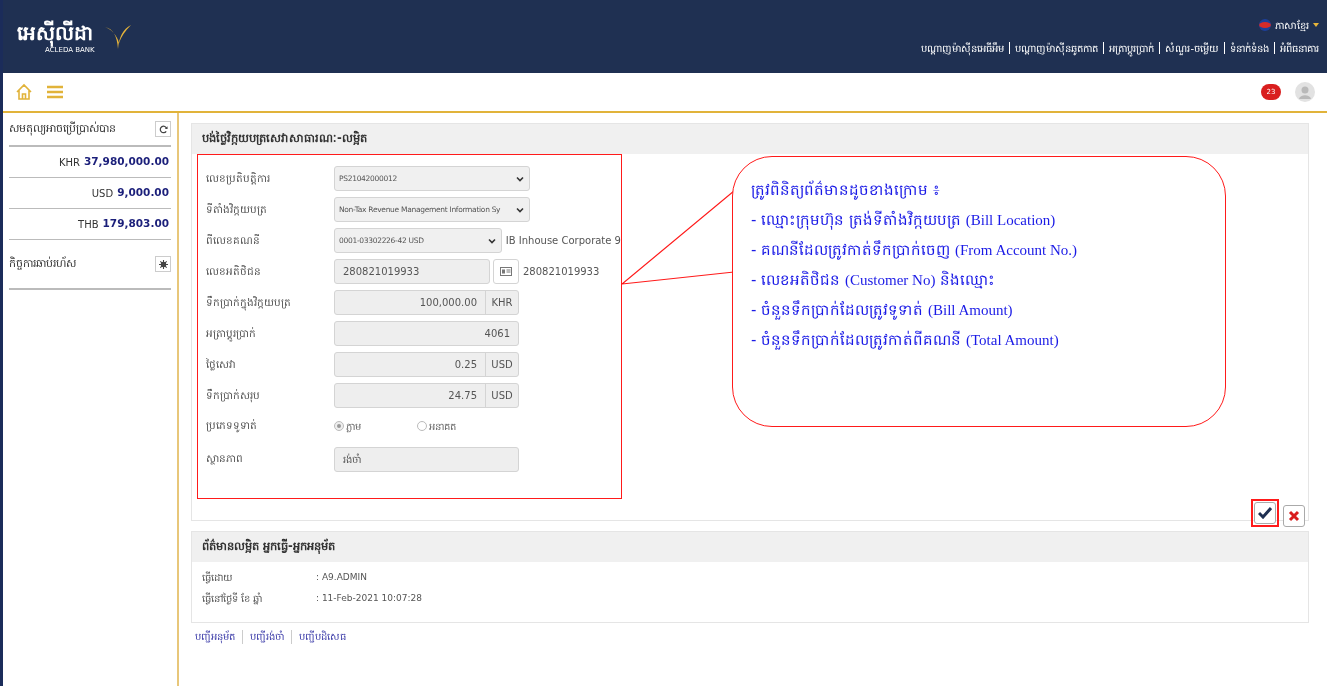 The image size is (1327, 686). Describe the element at coordinates (882, 310) in the screenshot. I see `callout-item: - ចំនួនទឹកប្រាក់ដែលត្រូវទូទាត់ (Bill Amount)` at that location.